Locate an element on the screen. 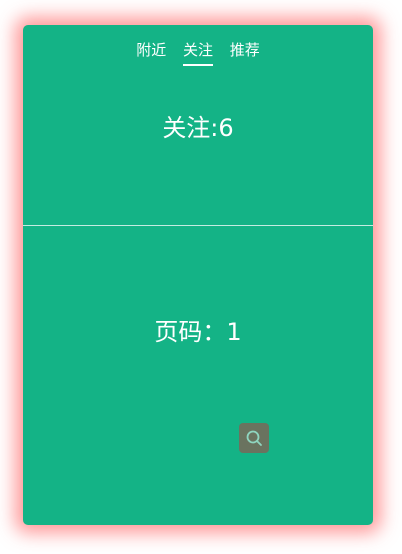 This screenshot has height=554, width=402. top-tabs: 附近 关注 推荐 is located at coordinates (198, 52).